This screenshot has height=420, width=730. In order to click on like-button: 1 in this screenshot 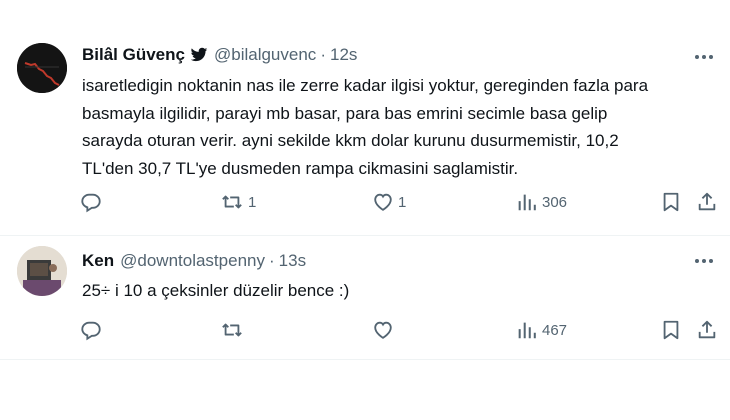, I will do `click(389, 202)`.